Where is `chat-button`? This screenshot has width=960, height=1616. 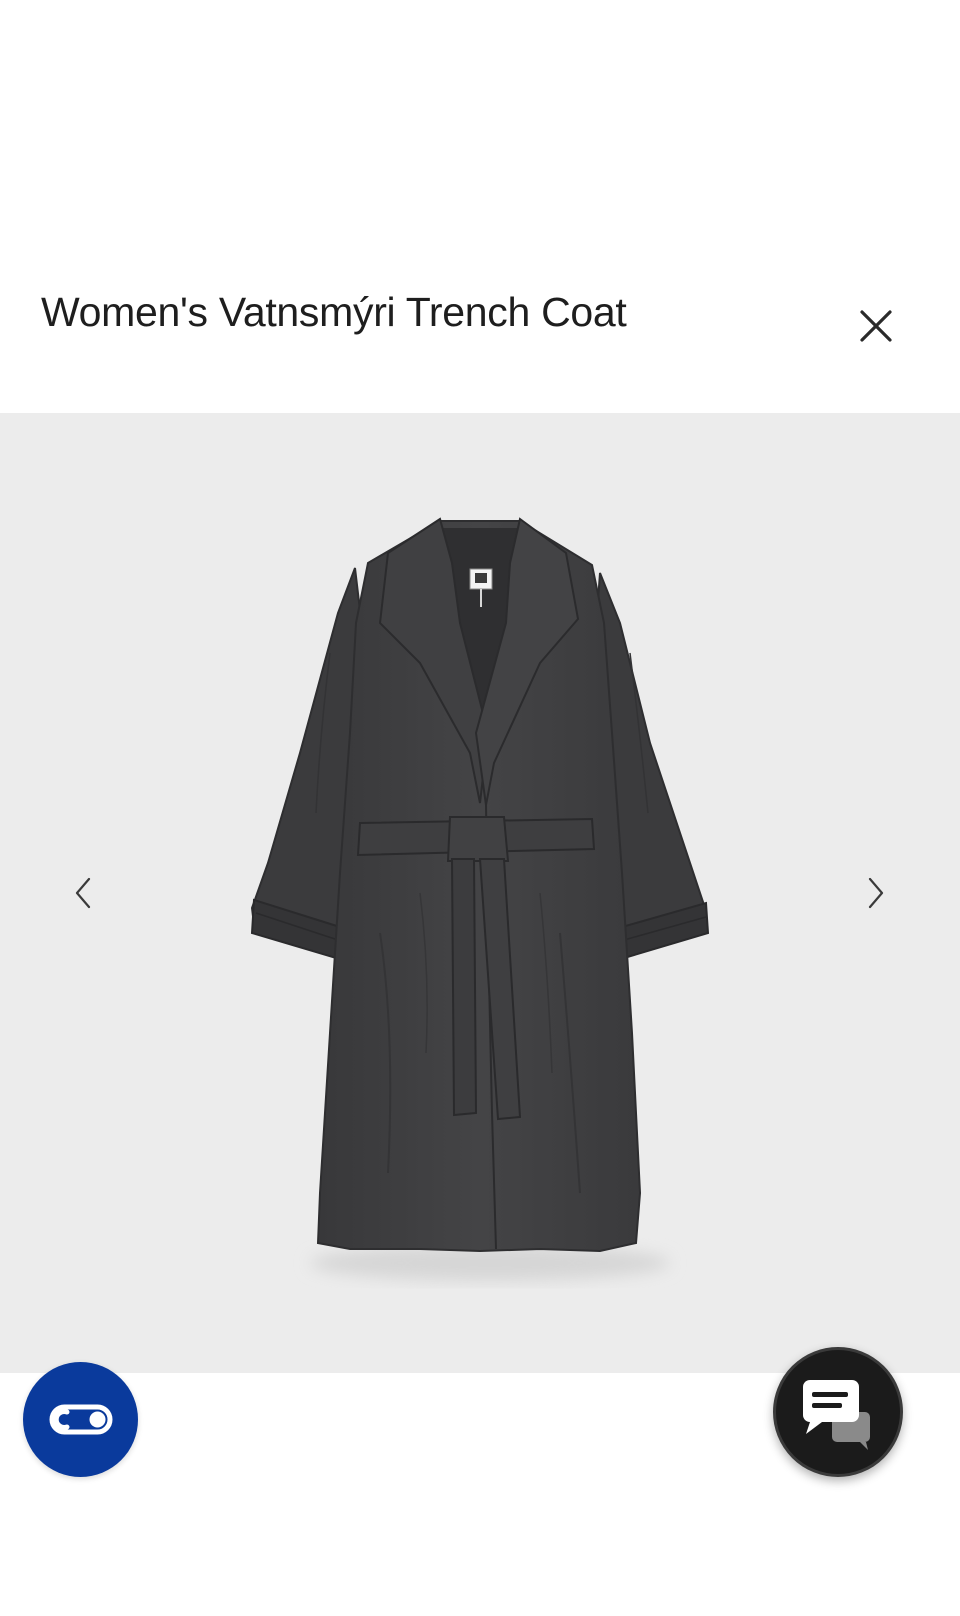 chat-button is located at coordinates (838, 1412).